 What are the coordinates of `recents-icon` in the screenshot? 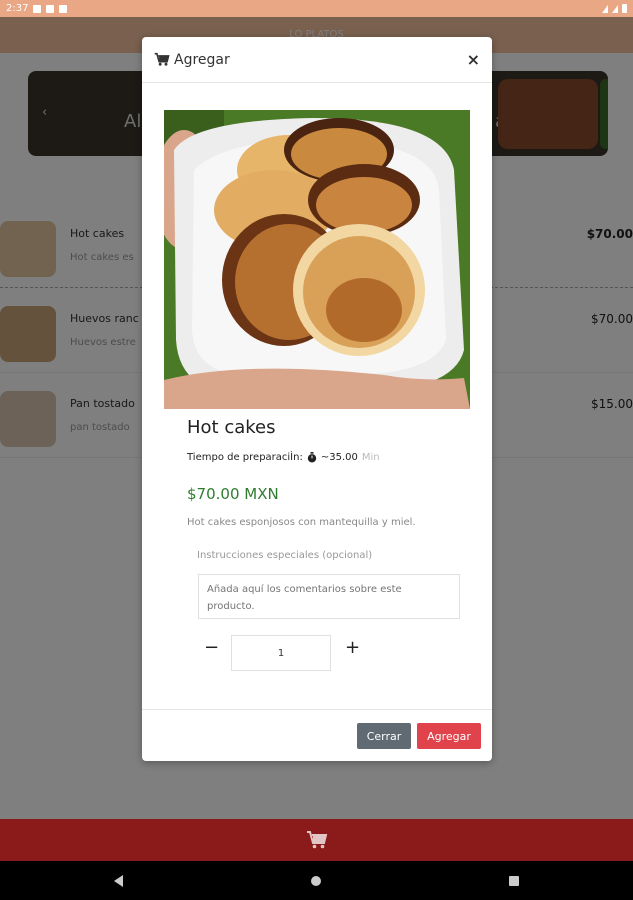 It's located at (514, 880).